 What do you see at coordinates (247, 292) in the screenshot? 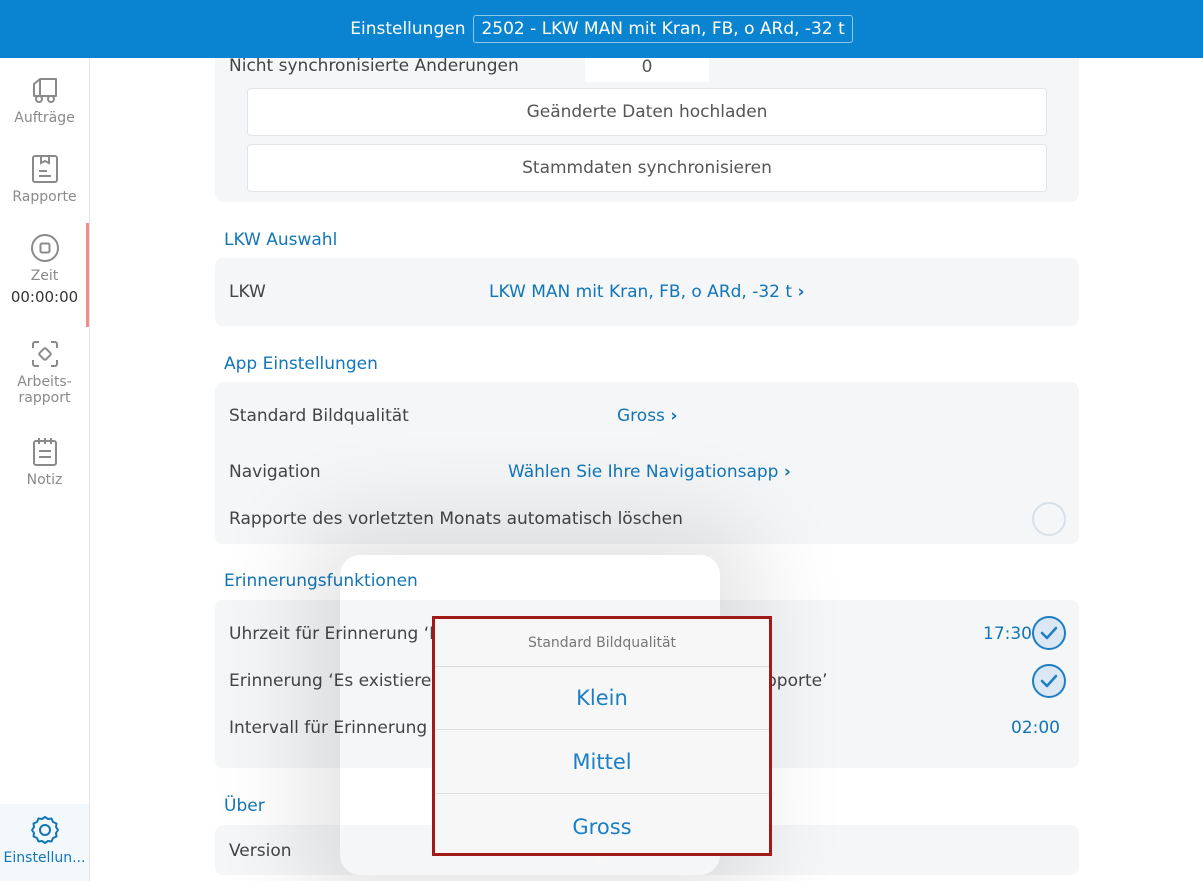
I see `truck-label: LKW` at bounding box center [247, 292].